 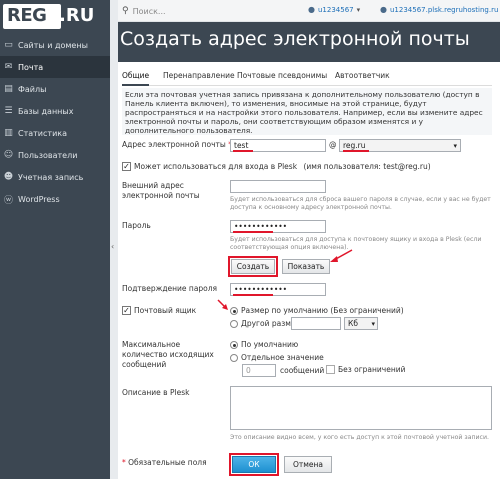 I want to click on monitor-icon: ▭, so click(x=8, y=45).